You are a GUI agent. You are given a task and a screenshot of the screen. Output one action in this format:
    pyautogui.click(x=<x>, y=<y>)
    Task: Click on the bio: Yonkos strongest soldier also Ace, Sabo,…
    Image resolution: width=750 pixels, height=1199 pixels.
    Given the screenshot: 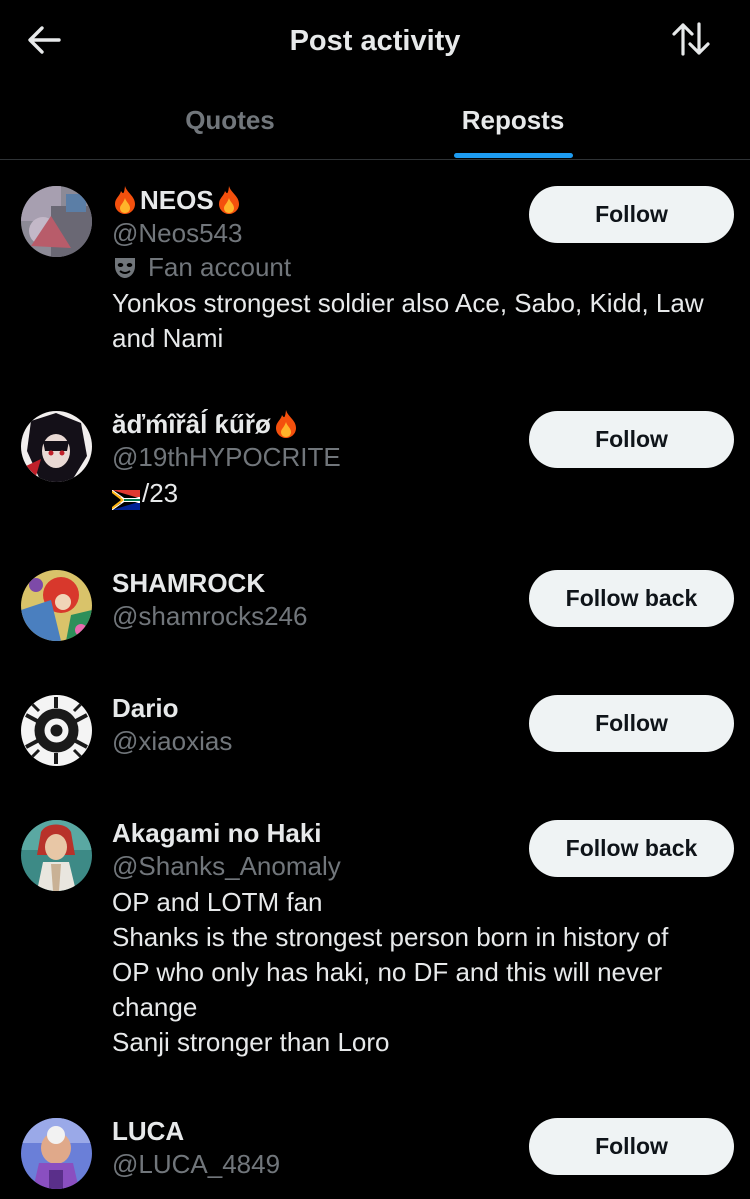 What is the action you would take?
    pyautogui.click(x=408, y=320)
    